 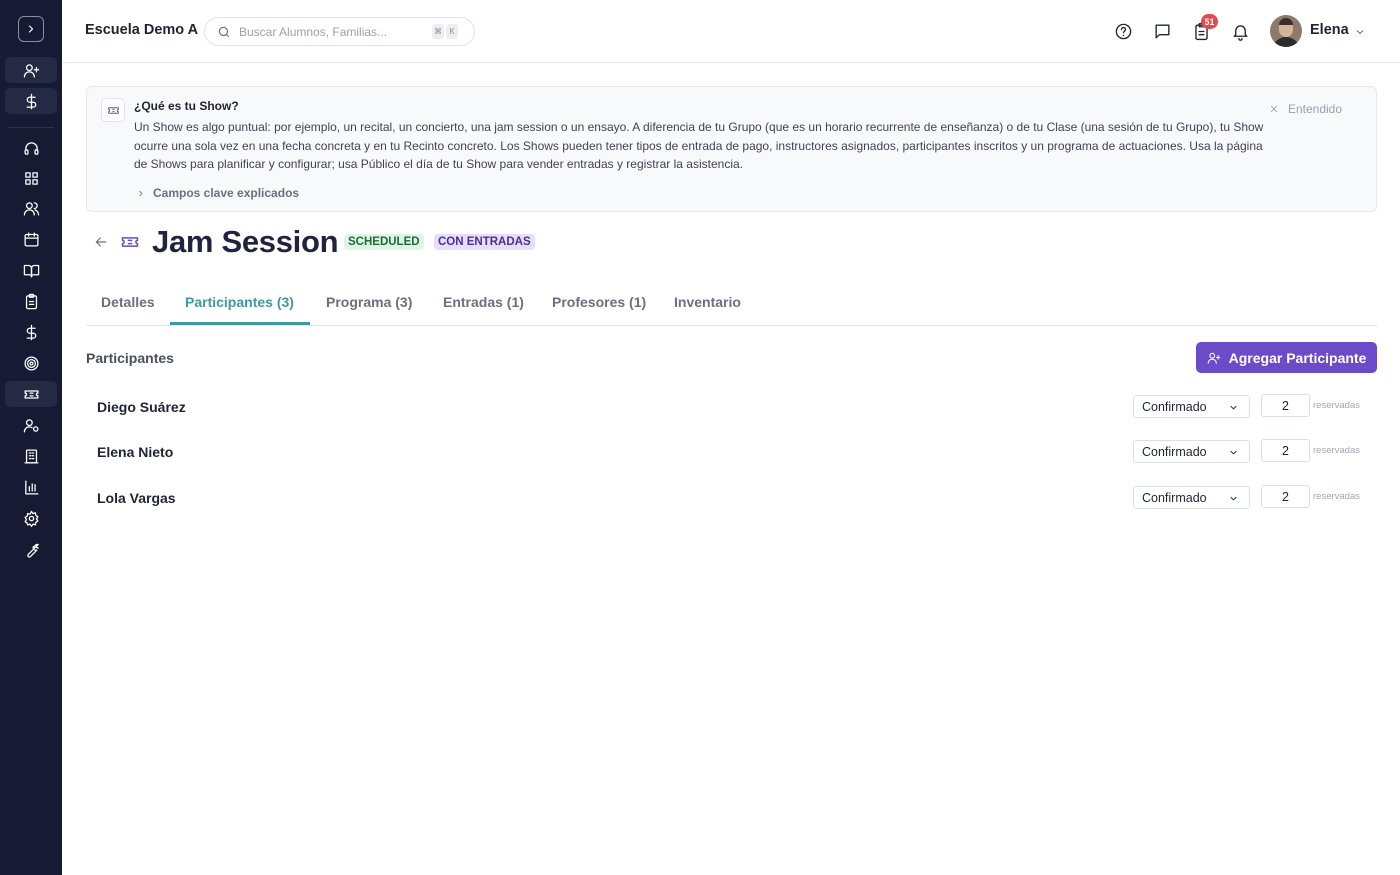 I want to click on building-icon, so click(x=31, y=456).